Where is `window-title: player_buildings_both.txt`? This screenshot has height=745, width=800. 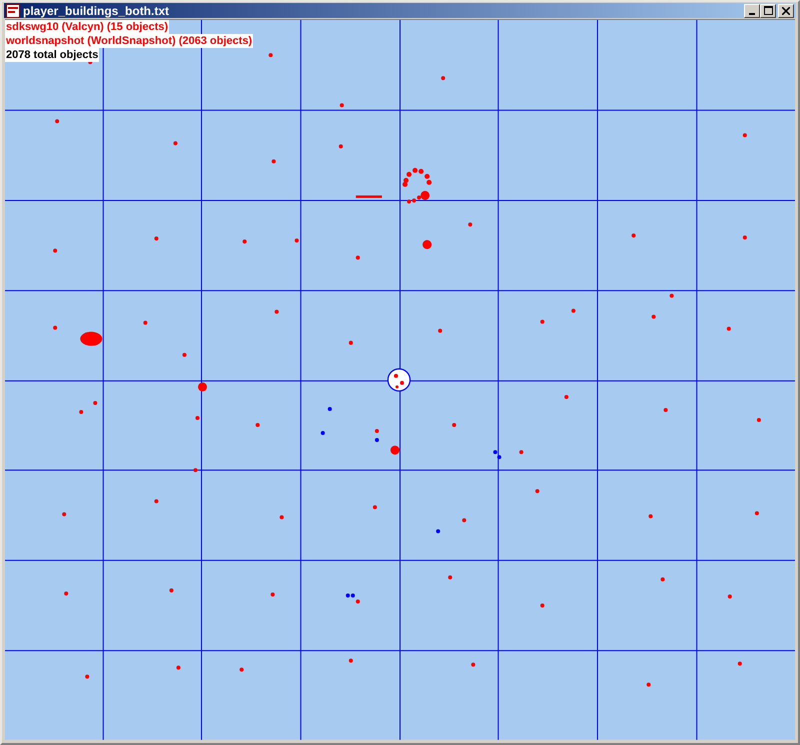 window-title: player_buildings_both.txt is located at coordinates (96, 11).